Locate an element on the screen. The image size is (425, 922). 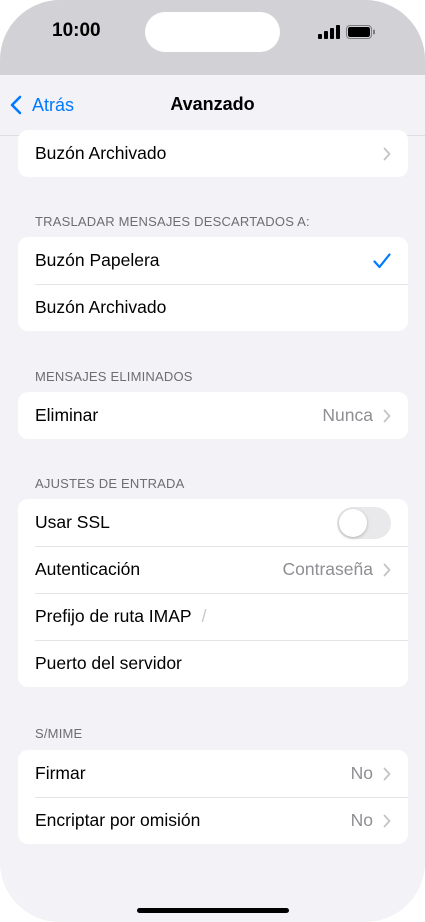
toggle-knob is located at coordinates (353, 522).